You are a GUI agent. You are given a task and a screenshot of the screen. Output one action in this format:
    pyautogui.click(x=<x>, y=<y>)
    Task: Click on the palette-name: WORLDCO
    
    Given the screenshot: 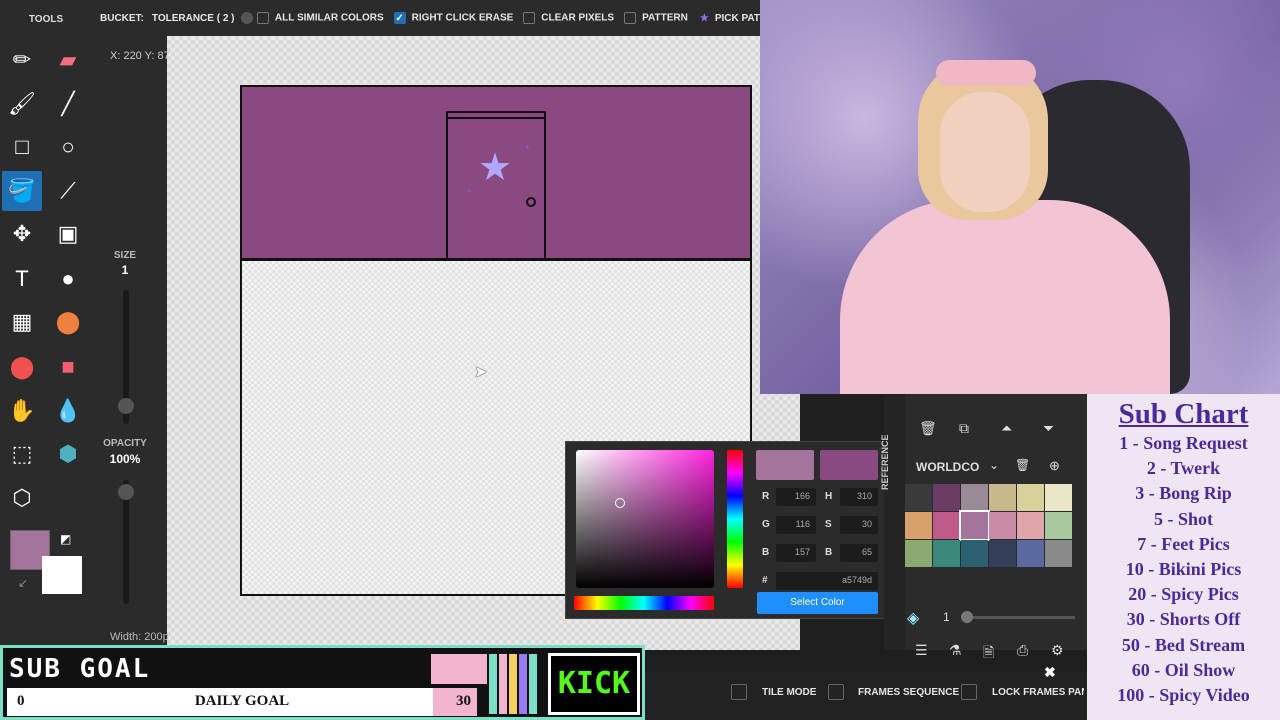 What is the action you would take?
    pyautogui.click(x=947, y=467)
    